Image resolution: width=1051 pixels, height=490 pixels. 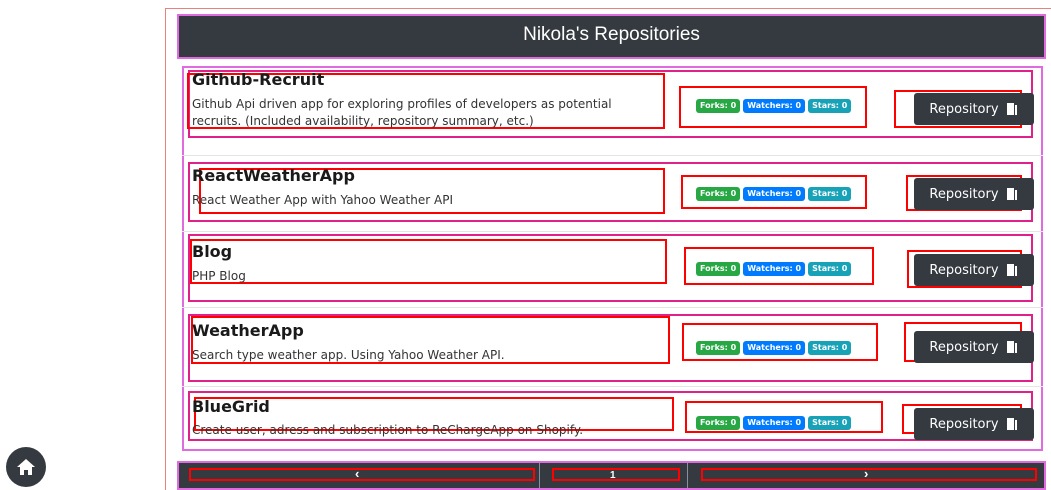 I want to click on page-header: Nikola's Repositories, so click(x=611, y=36).